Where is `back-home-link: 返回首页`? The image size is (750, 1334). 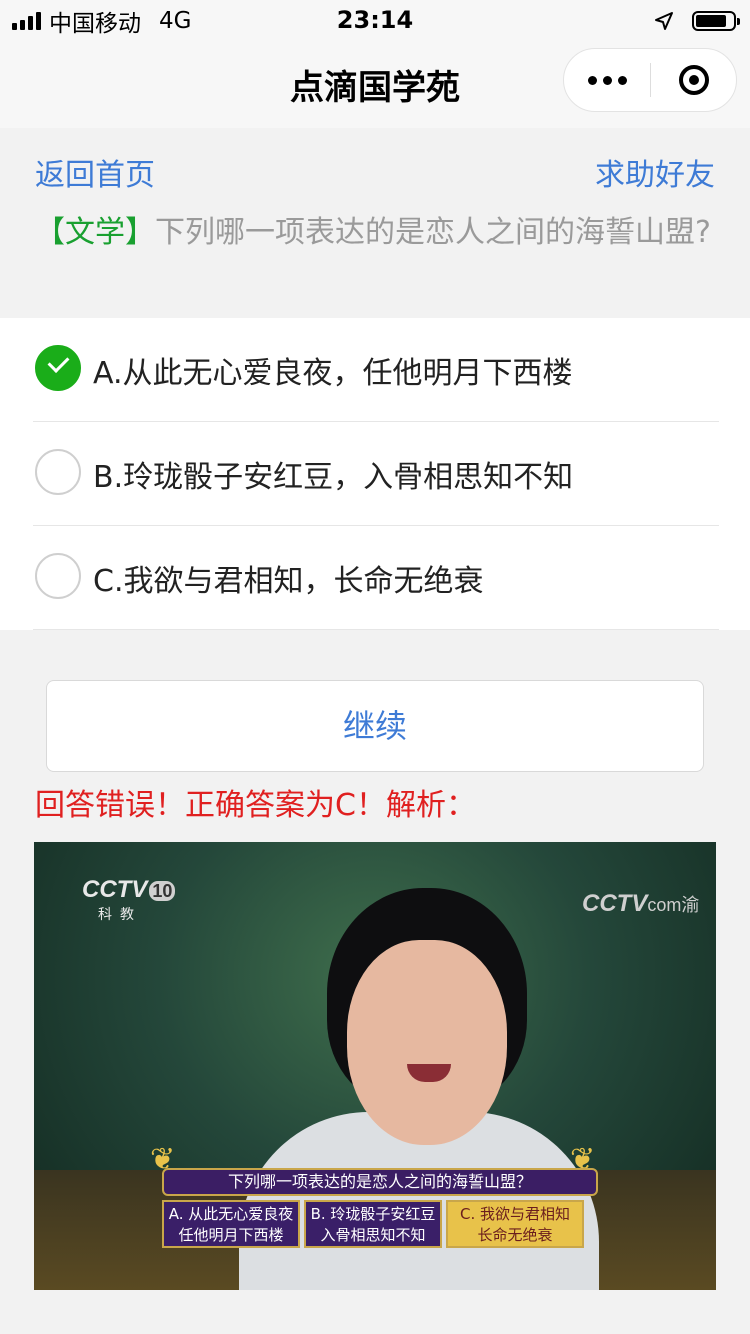 back-home-link: 返回首页 is located at coordinates (95, 172).